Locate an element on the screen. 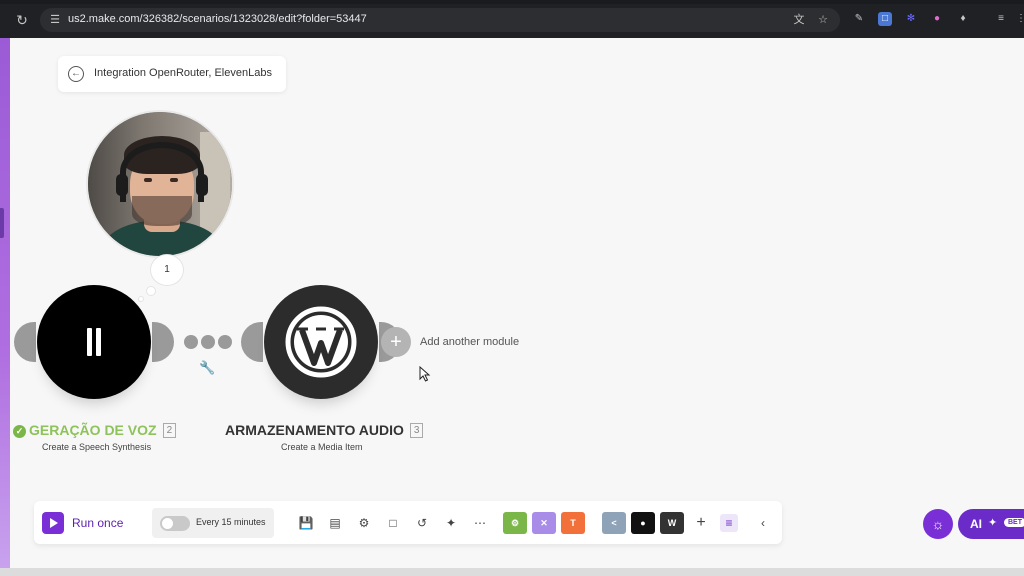 This screenshot has height=576, width=1024. status-ok-icon: ✓ is located at coordinates (19, 431).